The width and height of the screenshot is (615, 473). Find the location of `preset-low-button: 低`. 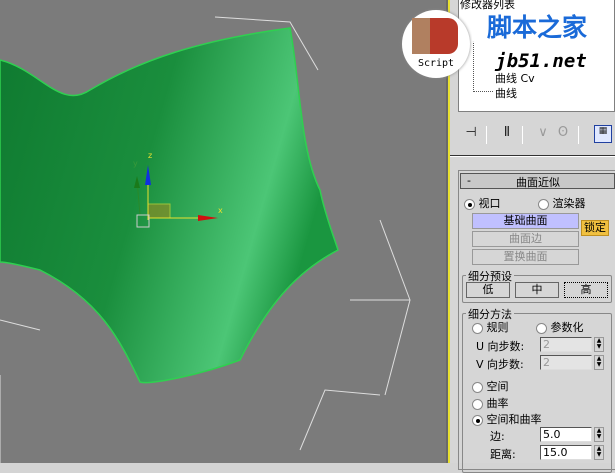

preset-low-button: 低 is located at coordinates (488, 290).